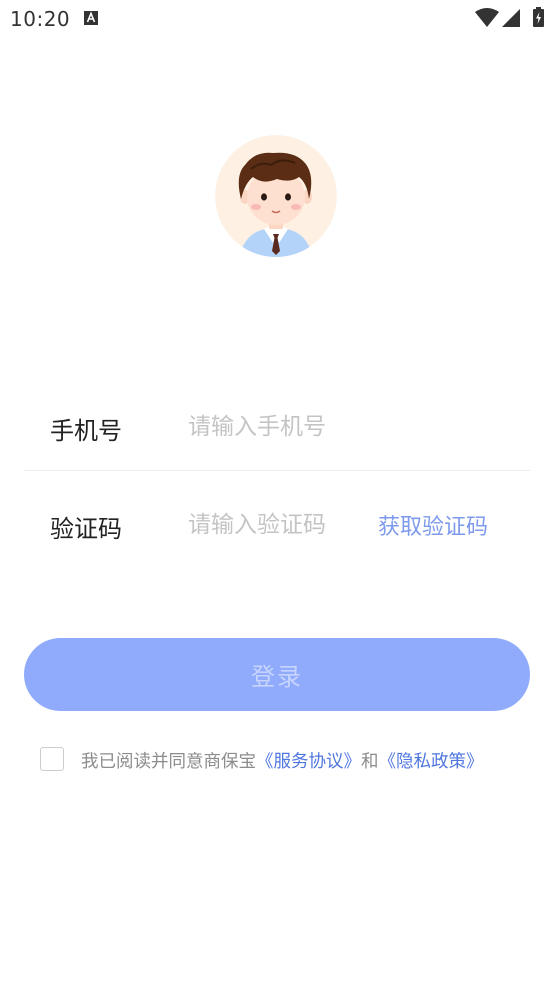 The height and width of the screenshot is (984, 554). Describe the element at coordinates (86, 529) in the screenshot. I see `code-label: 验证码` at that location.